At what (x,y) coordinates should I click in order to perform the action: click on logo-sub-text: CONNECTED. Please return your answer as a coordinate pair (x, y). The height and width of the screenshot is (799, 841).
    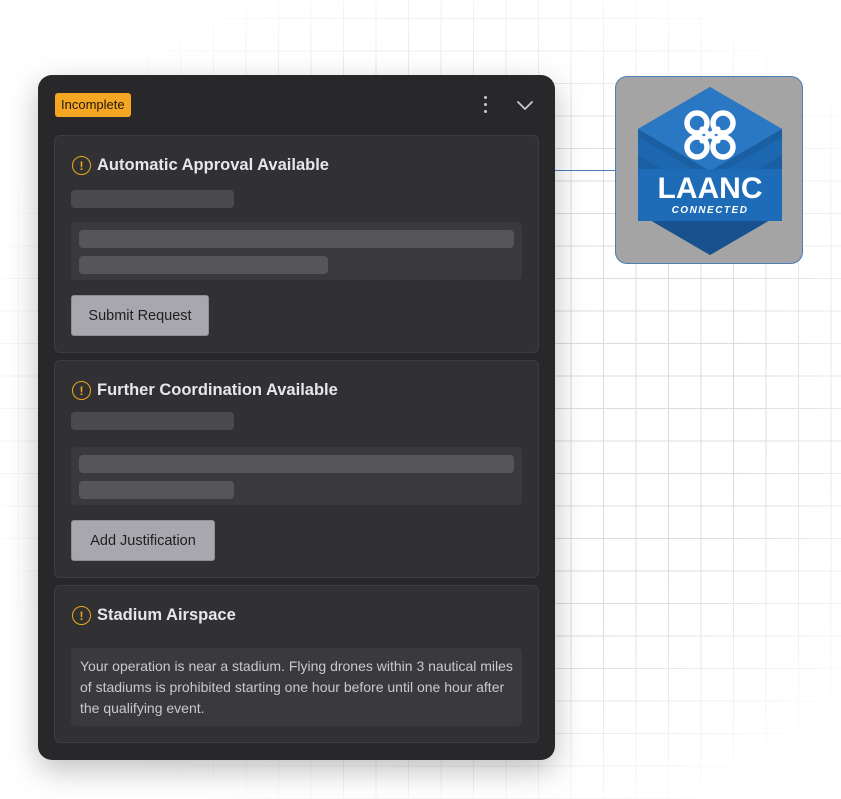
    Looking at the image, I should click on (710, 210).